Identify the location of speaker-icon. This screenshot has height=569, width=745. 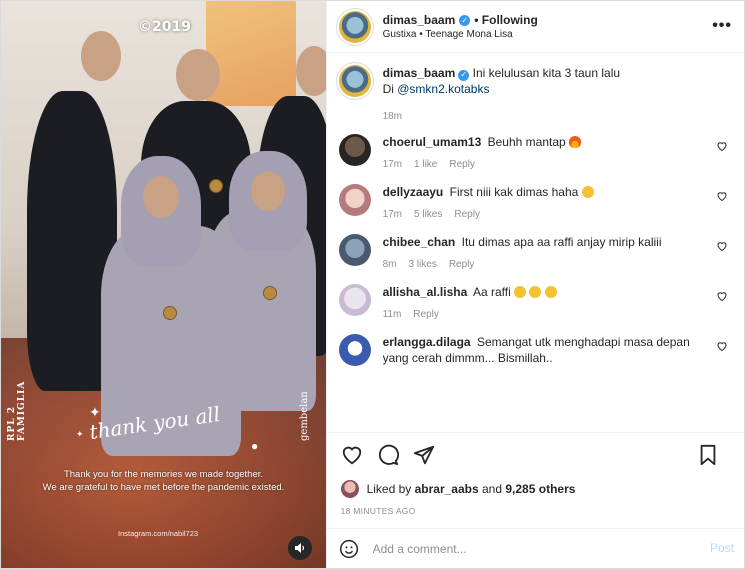
(300, 548).